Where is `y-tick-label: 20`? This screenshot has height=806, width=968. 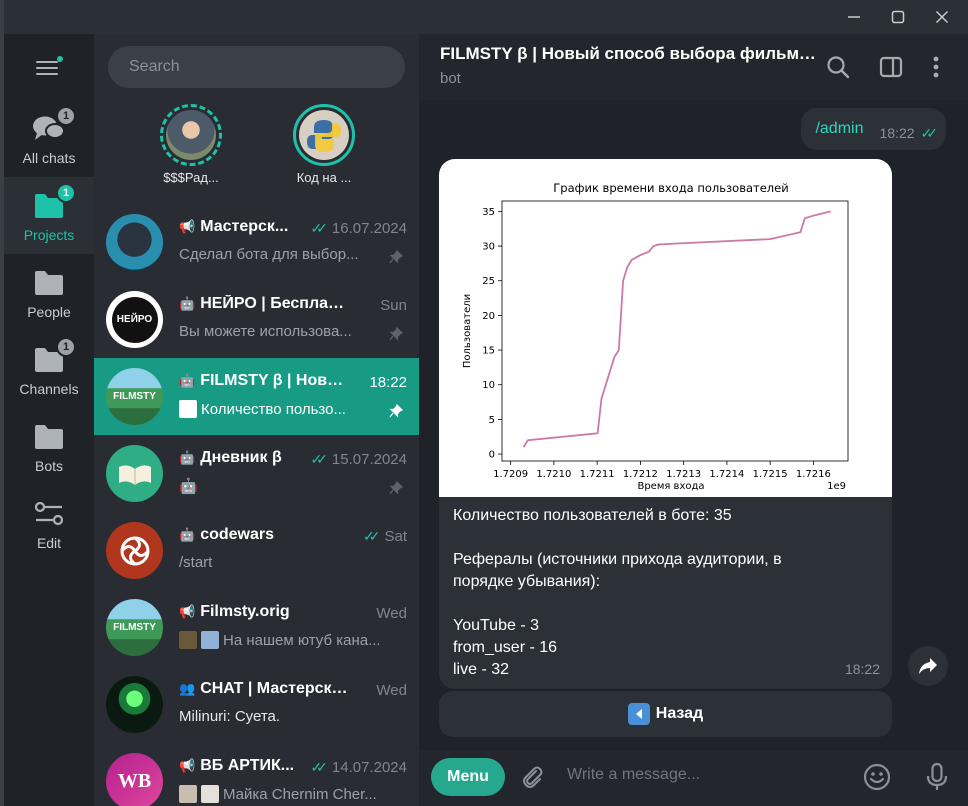
y-tick-label: 20 is located at coordinates (488, 316).